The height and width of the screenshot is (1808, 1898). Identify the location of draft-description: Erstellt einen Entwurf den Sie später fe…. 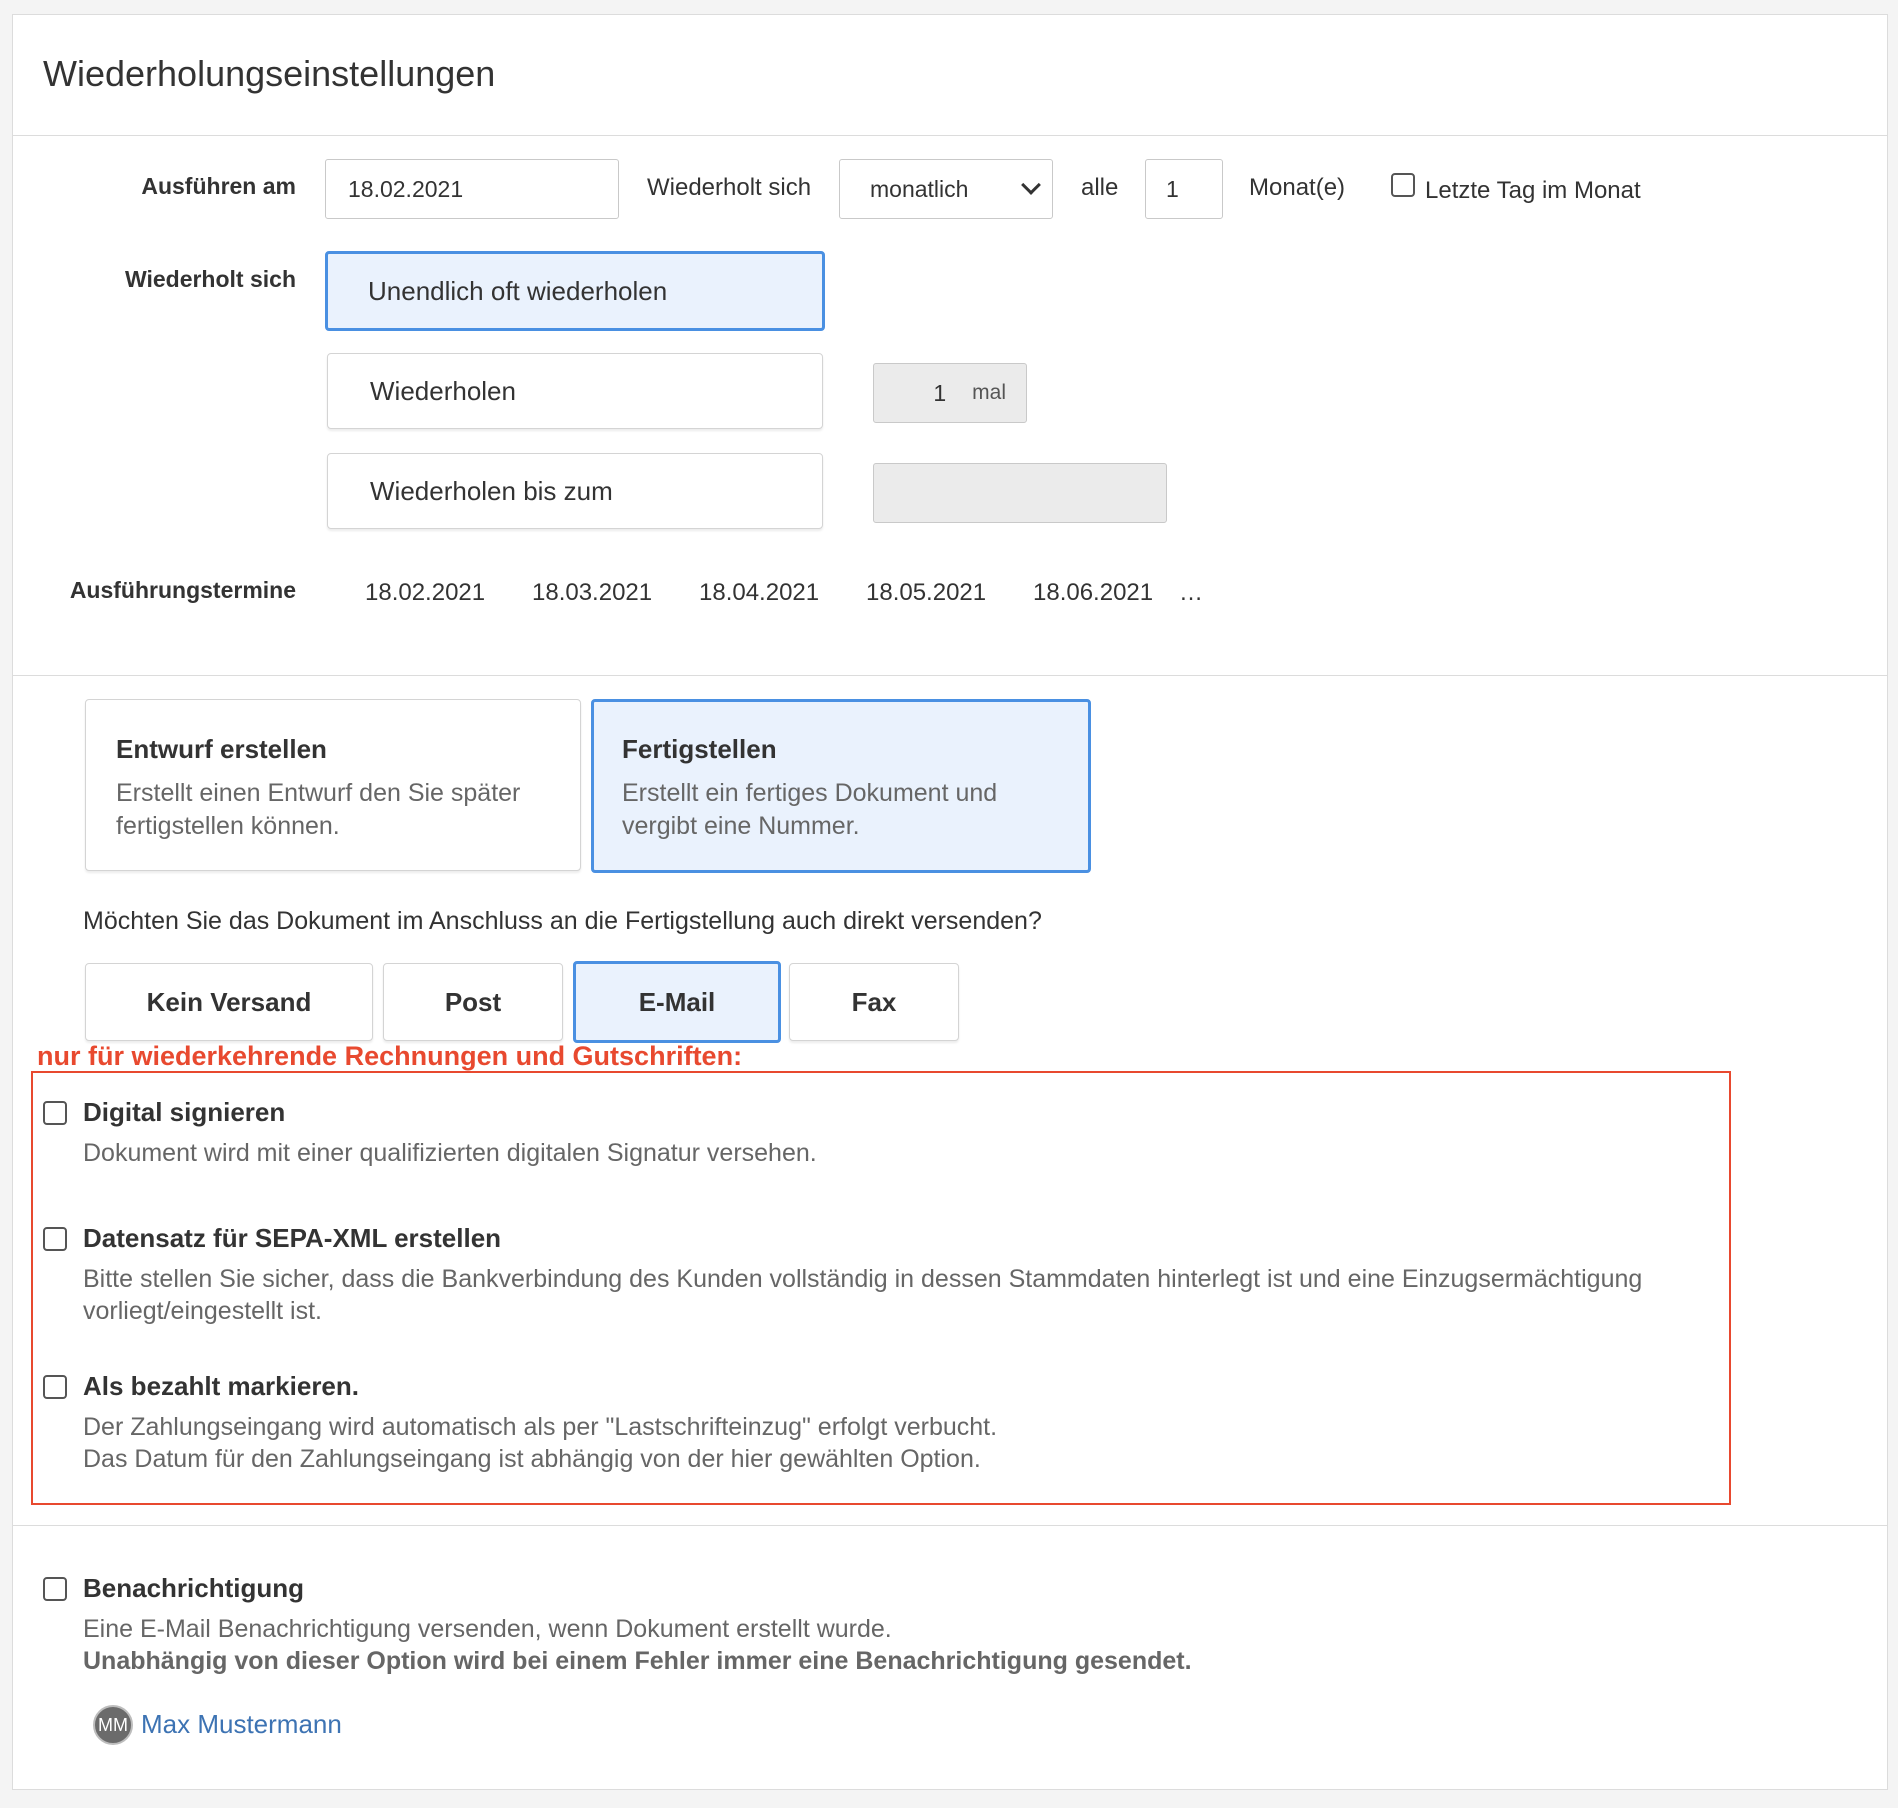
(318, 809).